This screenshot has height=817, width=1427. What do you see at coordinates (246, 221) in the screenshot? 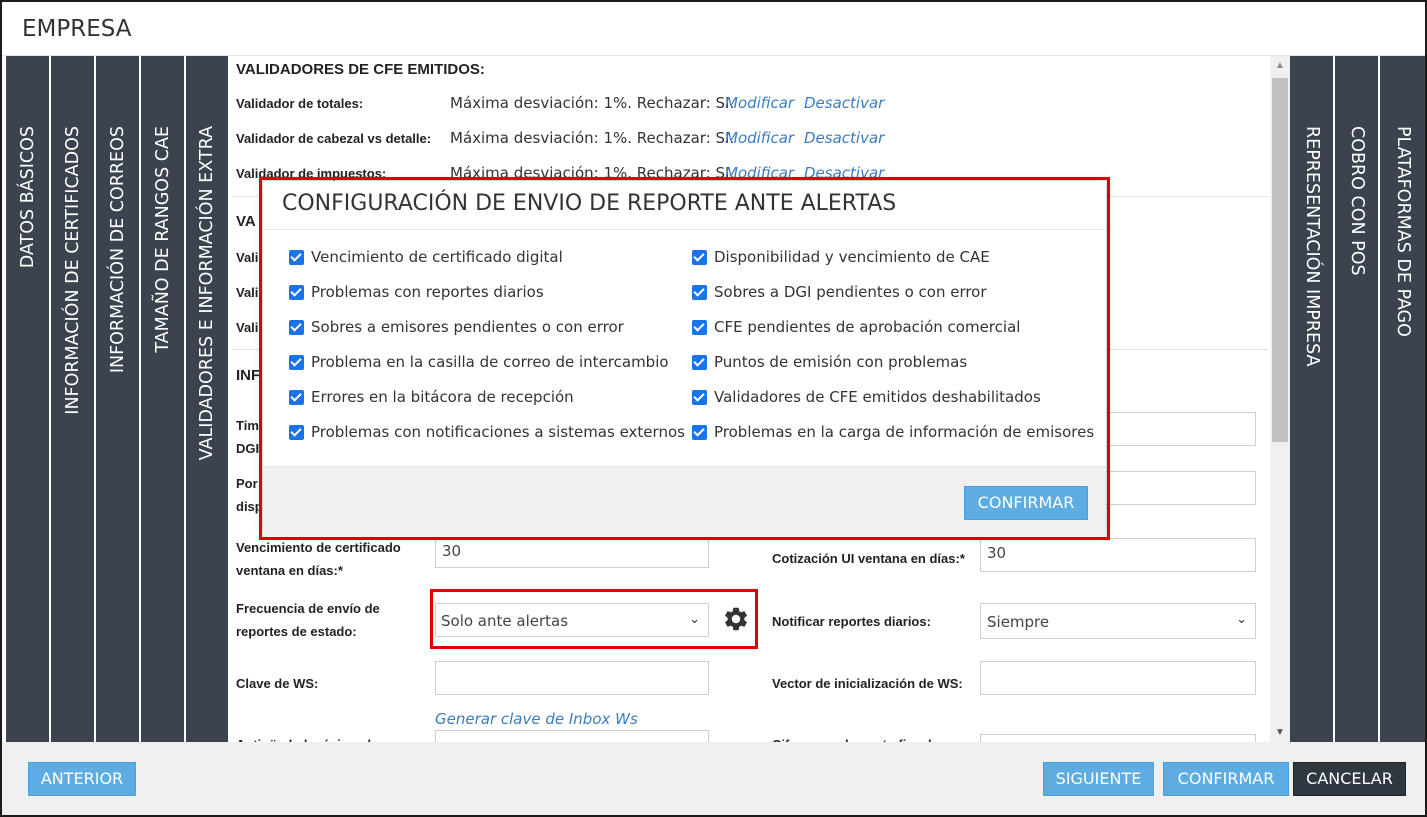
I see `section-heading: VA` at bounding box center [246, 221].